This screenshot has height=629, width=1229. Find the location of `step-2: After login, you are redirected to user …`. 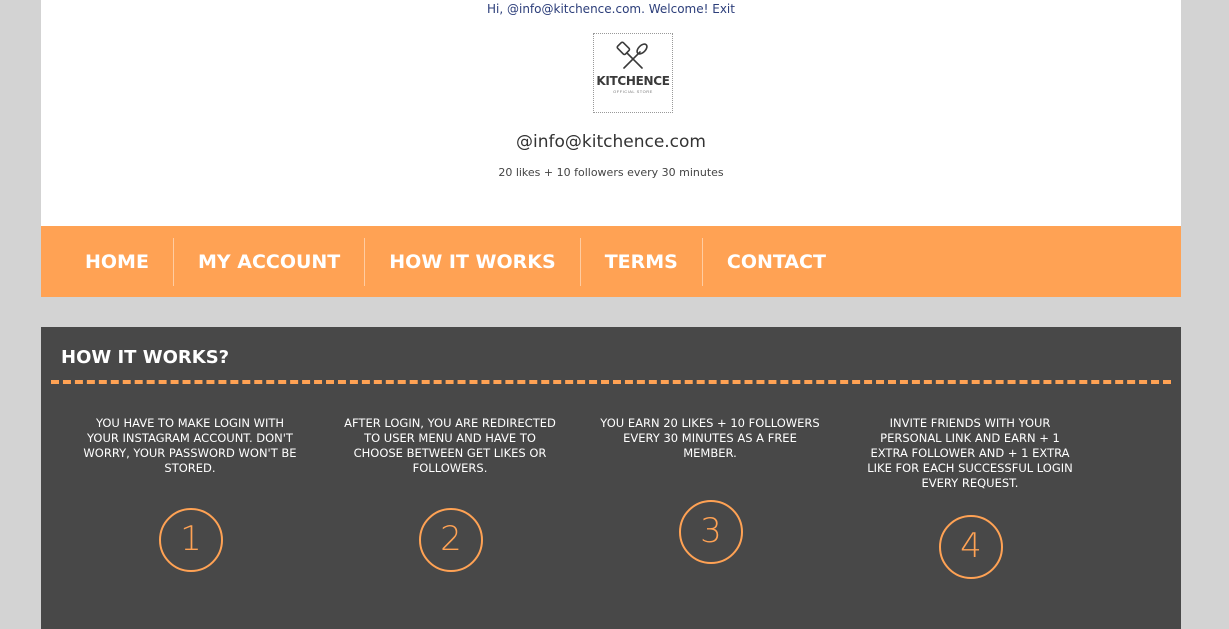

step-2: After login, you are redirected to user … is located at coordinates (450, 446).